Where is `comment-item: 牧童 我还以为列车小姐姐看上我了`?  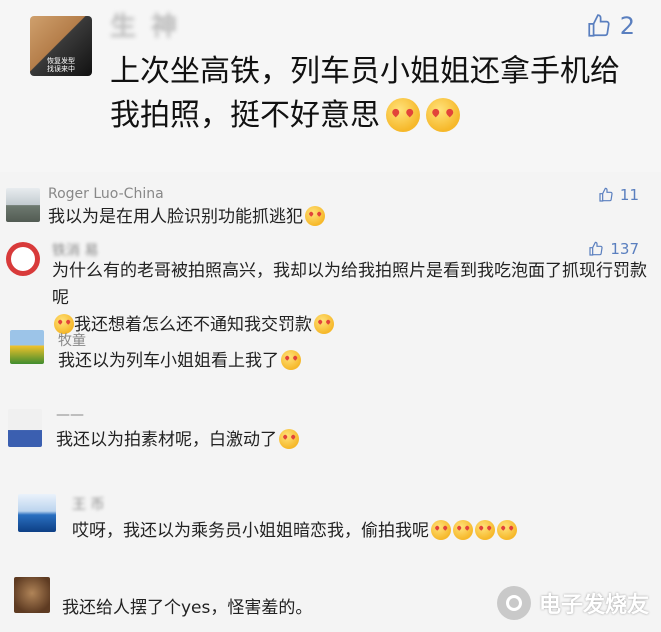 comment-item: 牧童 我还以为列车小姐姐看上我了 is located at coordinates (330, 361).